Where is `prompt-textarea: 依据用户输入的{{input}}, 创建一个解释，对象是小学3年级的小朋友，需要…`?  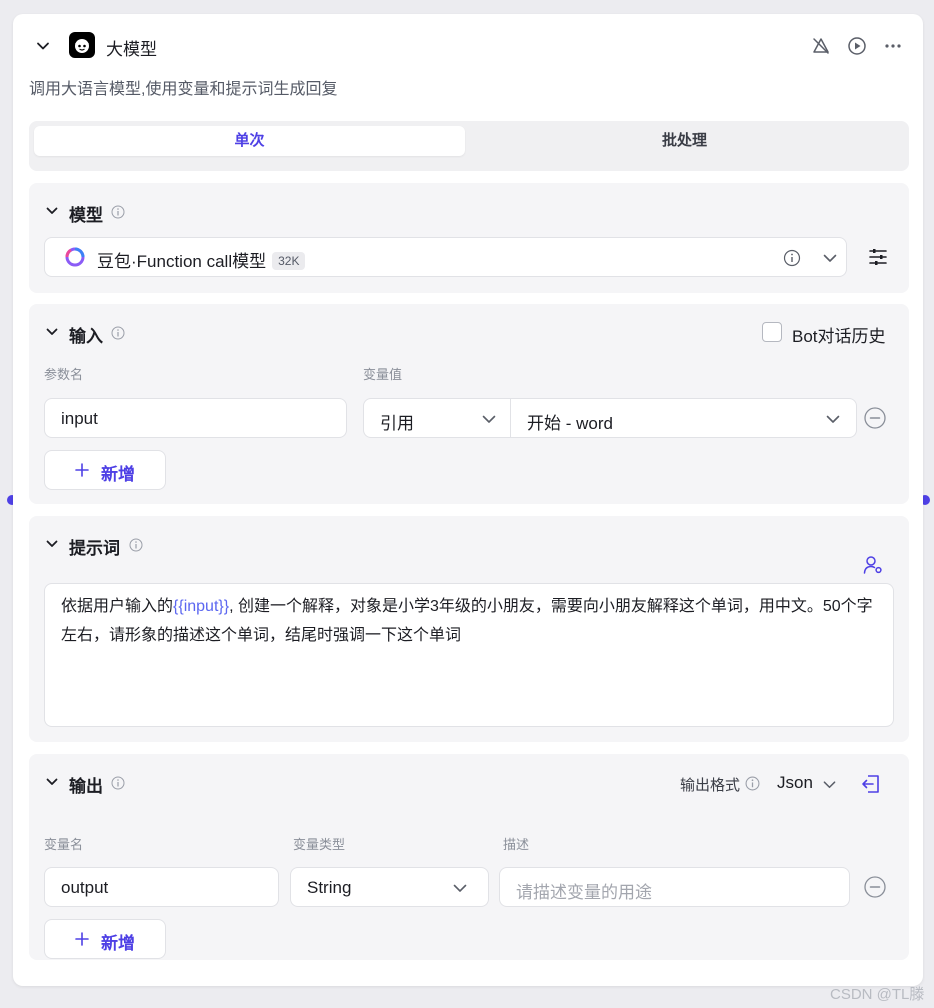 prompt-textarea: 依据用户输入的{{input}}, 创建一个解释，对象是小学3年级的小朋友，需要… is located at coordinates (469, 655).